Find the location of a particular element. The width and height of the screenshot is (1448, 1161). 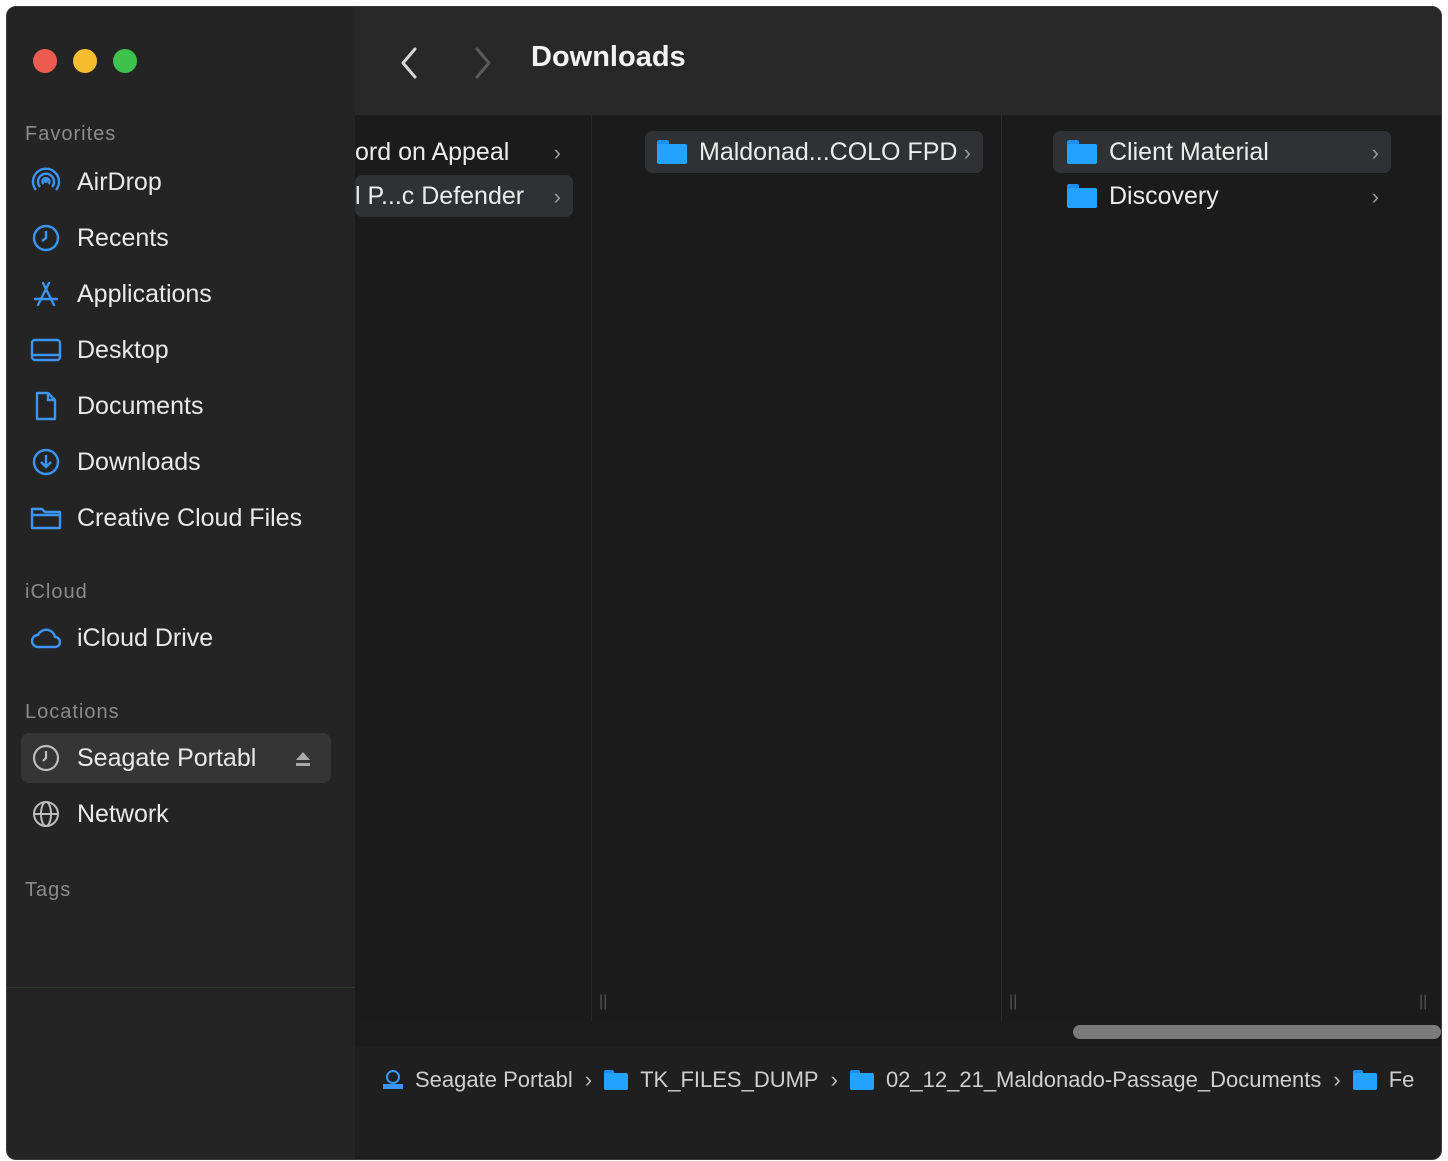

sidebar-item-label: iCloud Drive is located at coordinates (145, 637).